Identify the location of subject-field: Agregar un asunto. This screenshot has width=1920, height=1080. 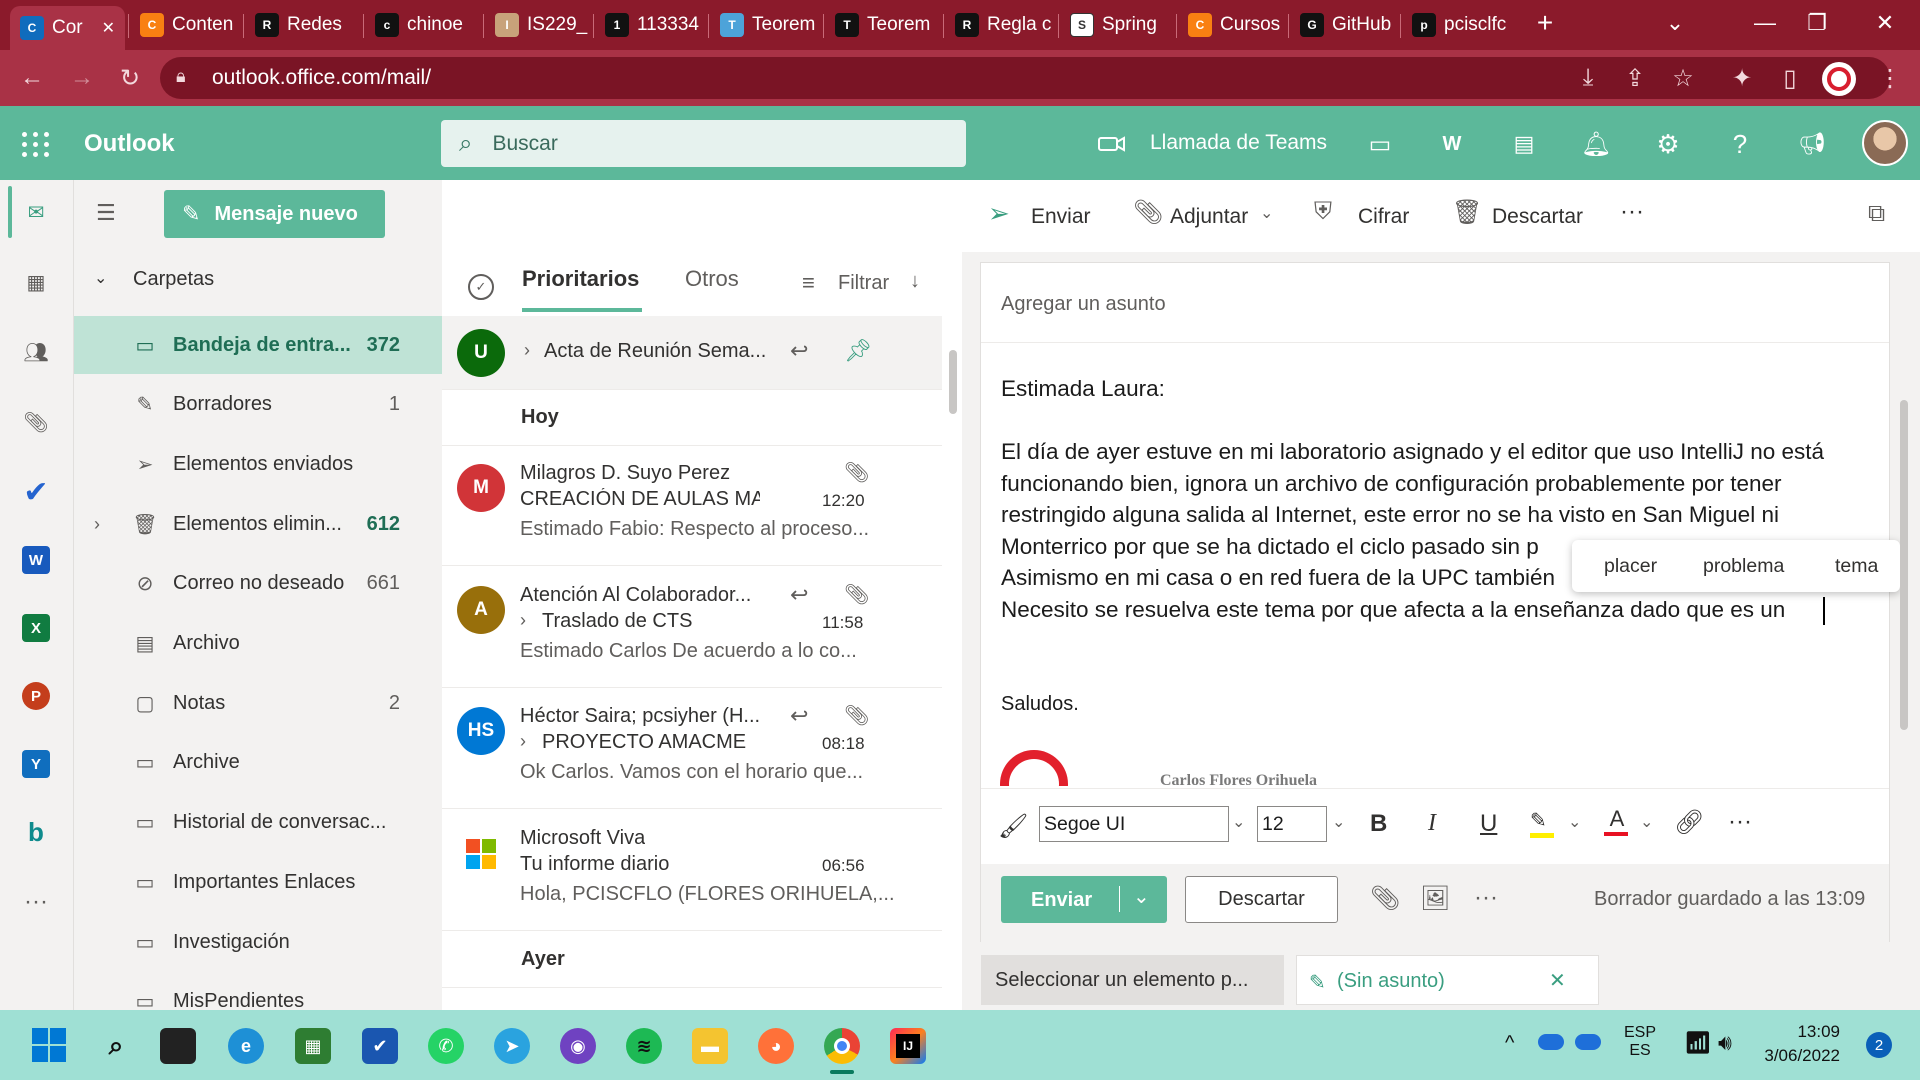
(1435, 303).